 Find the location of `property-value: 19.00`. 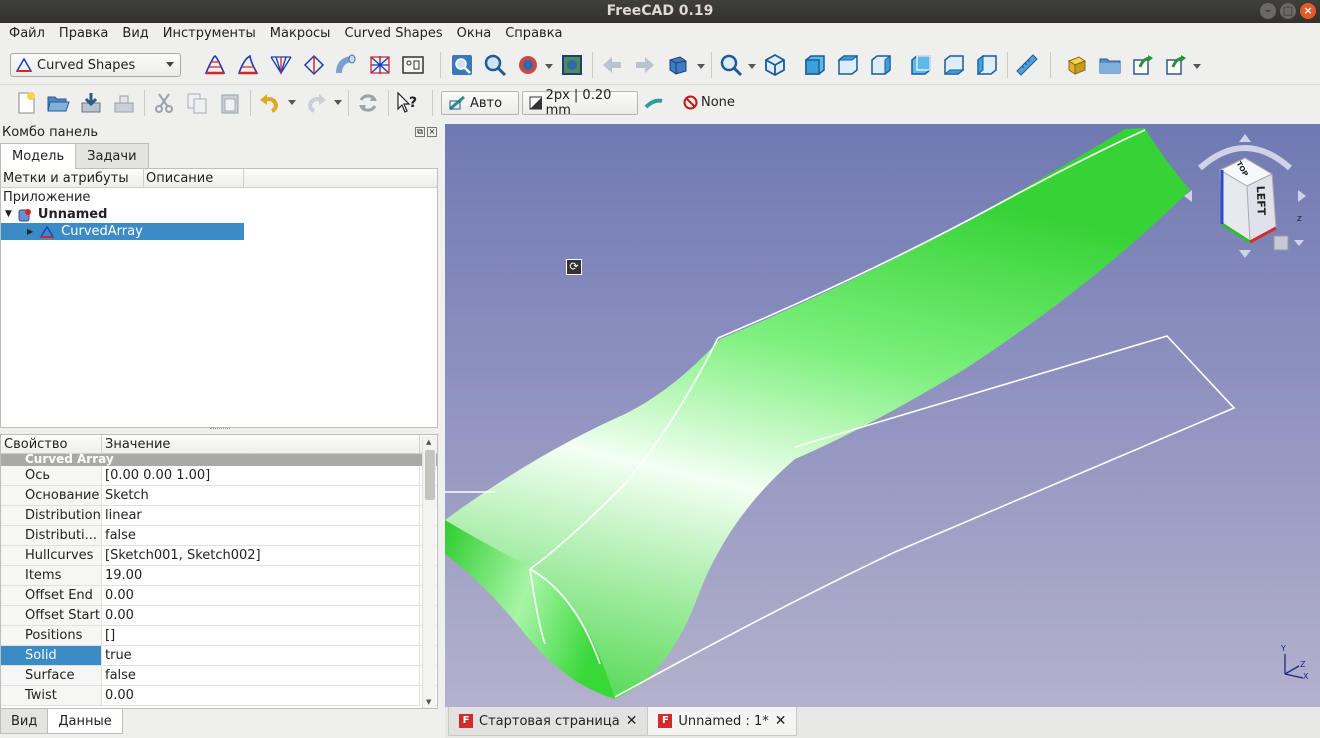

property-value: 19.00 is located at coordinates (261, 575).